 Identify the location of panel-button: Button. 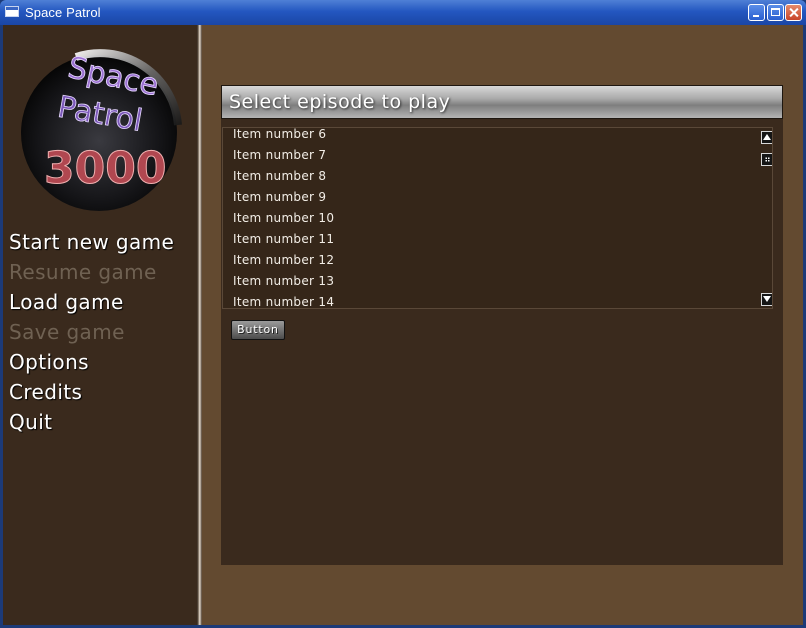
(258, 330).